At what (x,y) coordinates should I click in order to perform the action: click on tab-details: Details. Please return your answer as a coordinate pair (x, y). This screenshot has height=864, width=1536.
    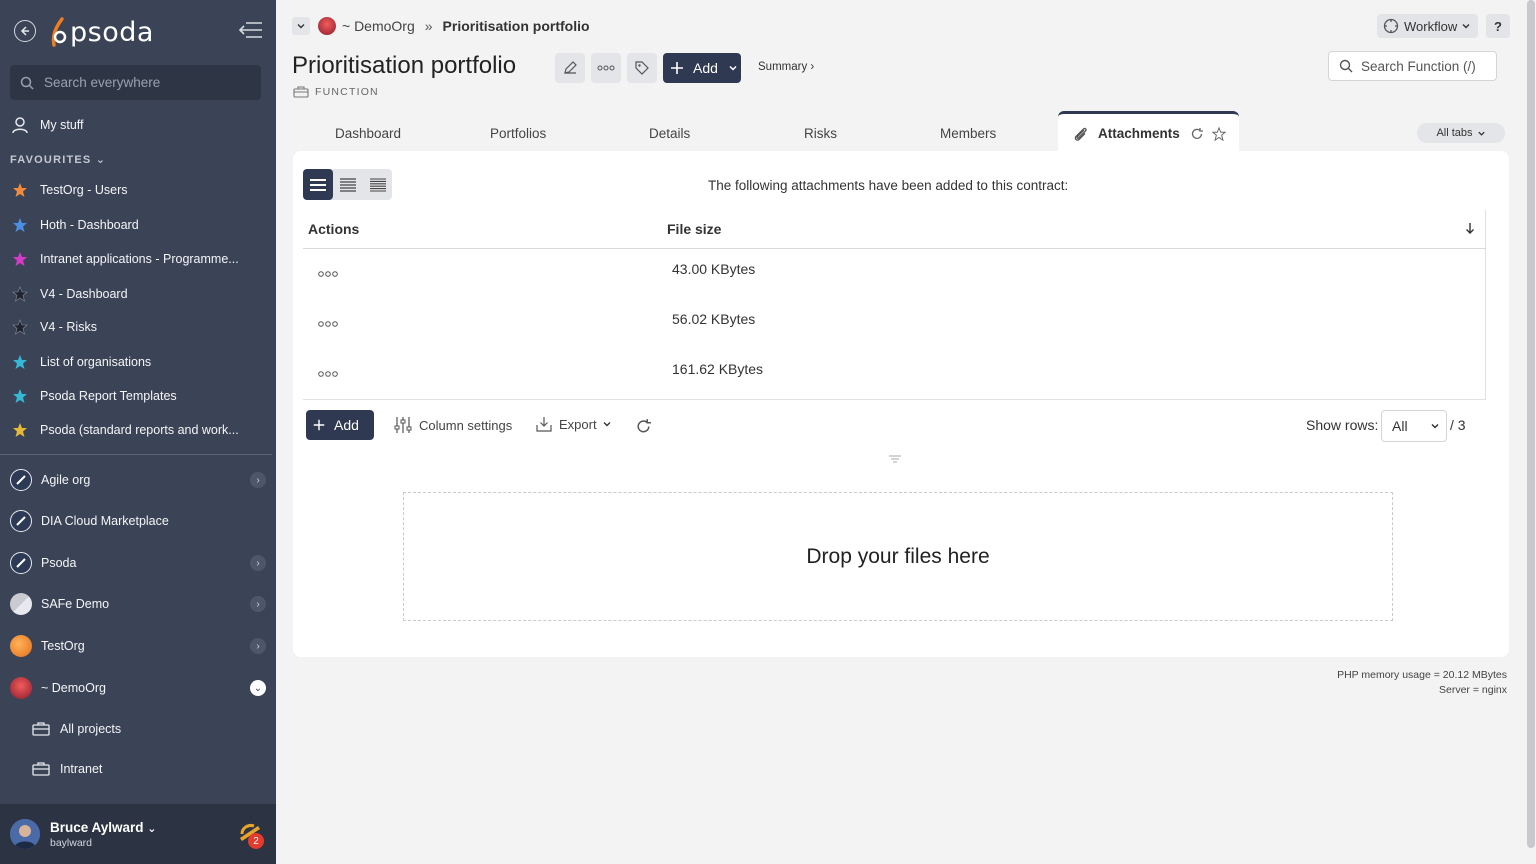
    Looking at the image, I should click on (669, 133).